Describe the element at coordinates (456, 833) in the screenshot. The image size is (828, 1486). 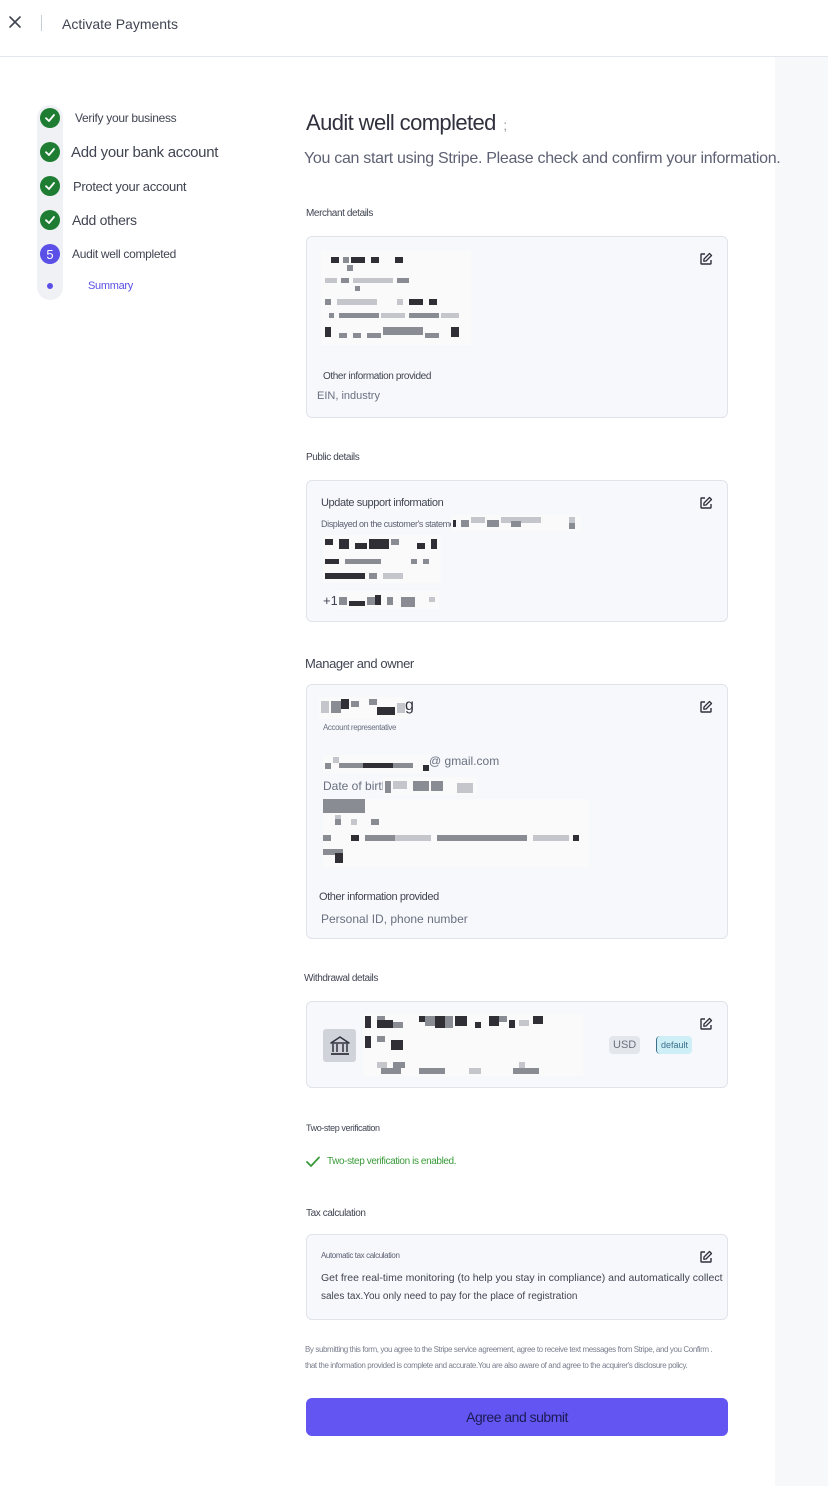
I see `redacted-owner-address` at that location.